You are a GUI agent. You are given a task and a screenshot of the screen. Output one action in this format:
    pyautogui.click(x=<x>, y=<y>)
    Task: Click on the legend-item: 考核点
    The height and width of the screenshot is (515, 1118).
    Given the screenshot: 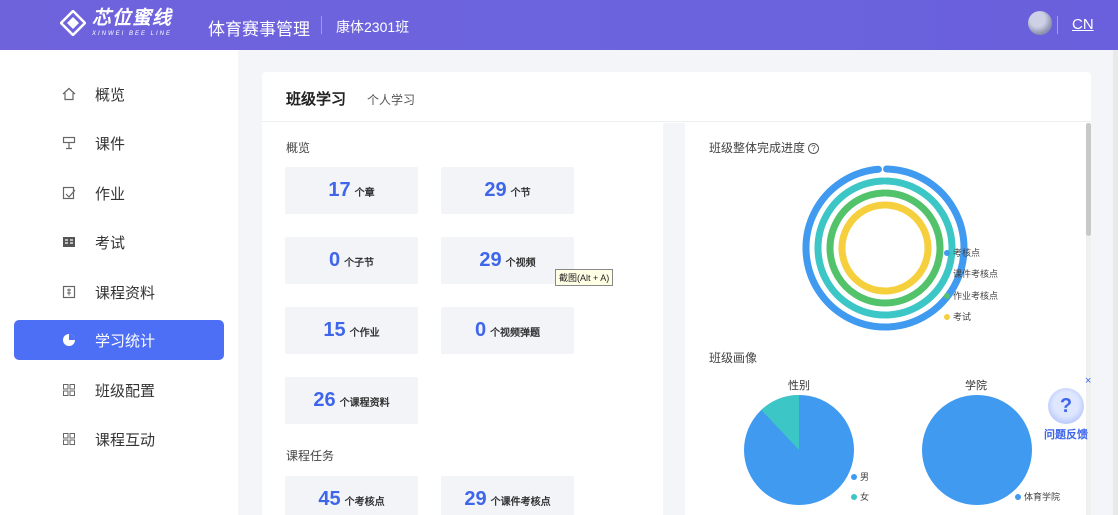 What is the action you would take?
    pyautogui.click(x=962, y=252)
    